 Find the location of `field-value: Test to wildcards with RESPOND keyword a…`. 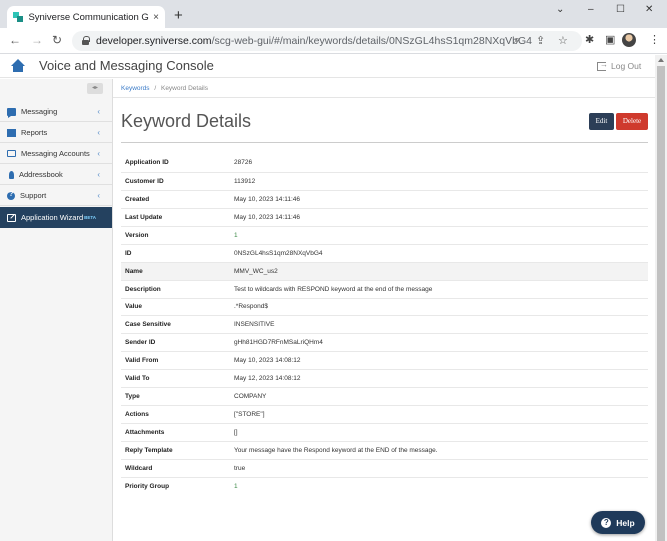

field-value: Test to wildcards with RESPOND keyword a… is located at coordinates (333, 289).